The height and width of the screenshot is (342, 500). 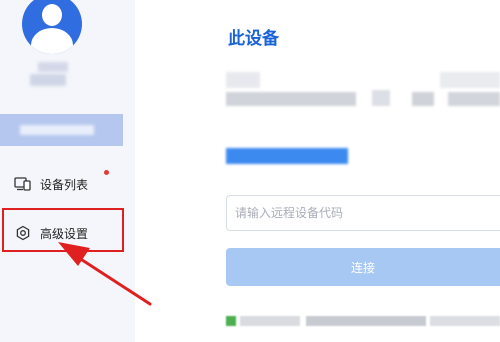 I want to click on redacted-user-info, so click(x=48, y=80).